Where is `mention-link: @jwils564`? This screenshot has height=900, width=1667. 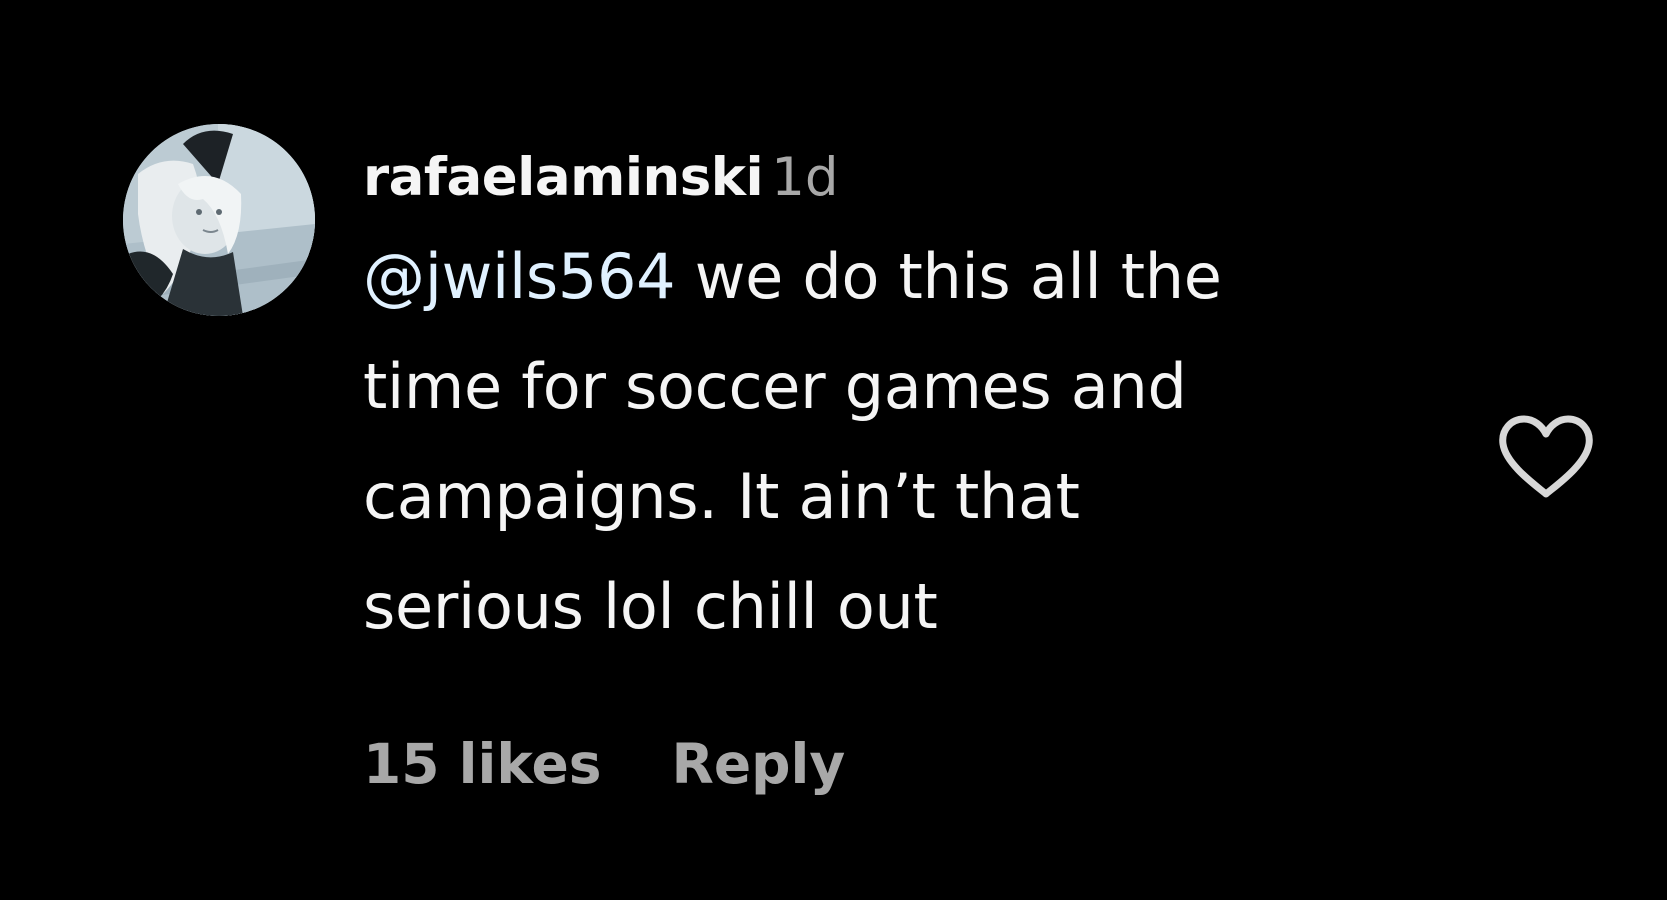 mention-link: @jwils564 is located at coordinates (519, 276).